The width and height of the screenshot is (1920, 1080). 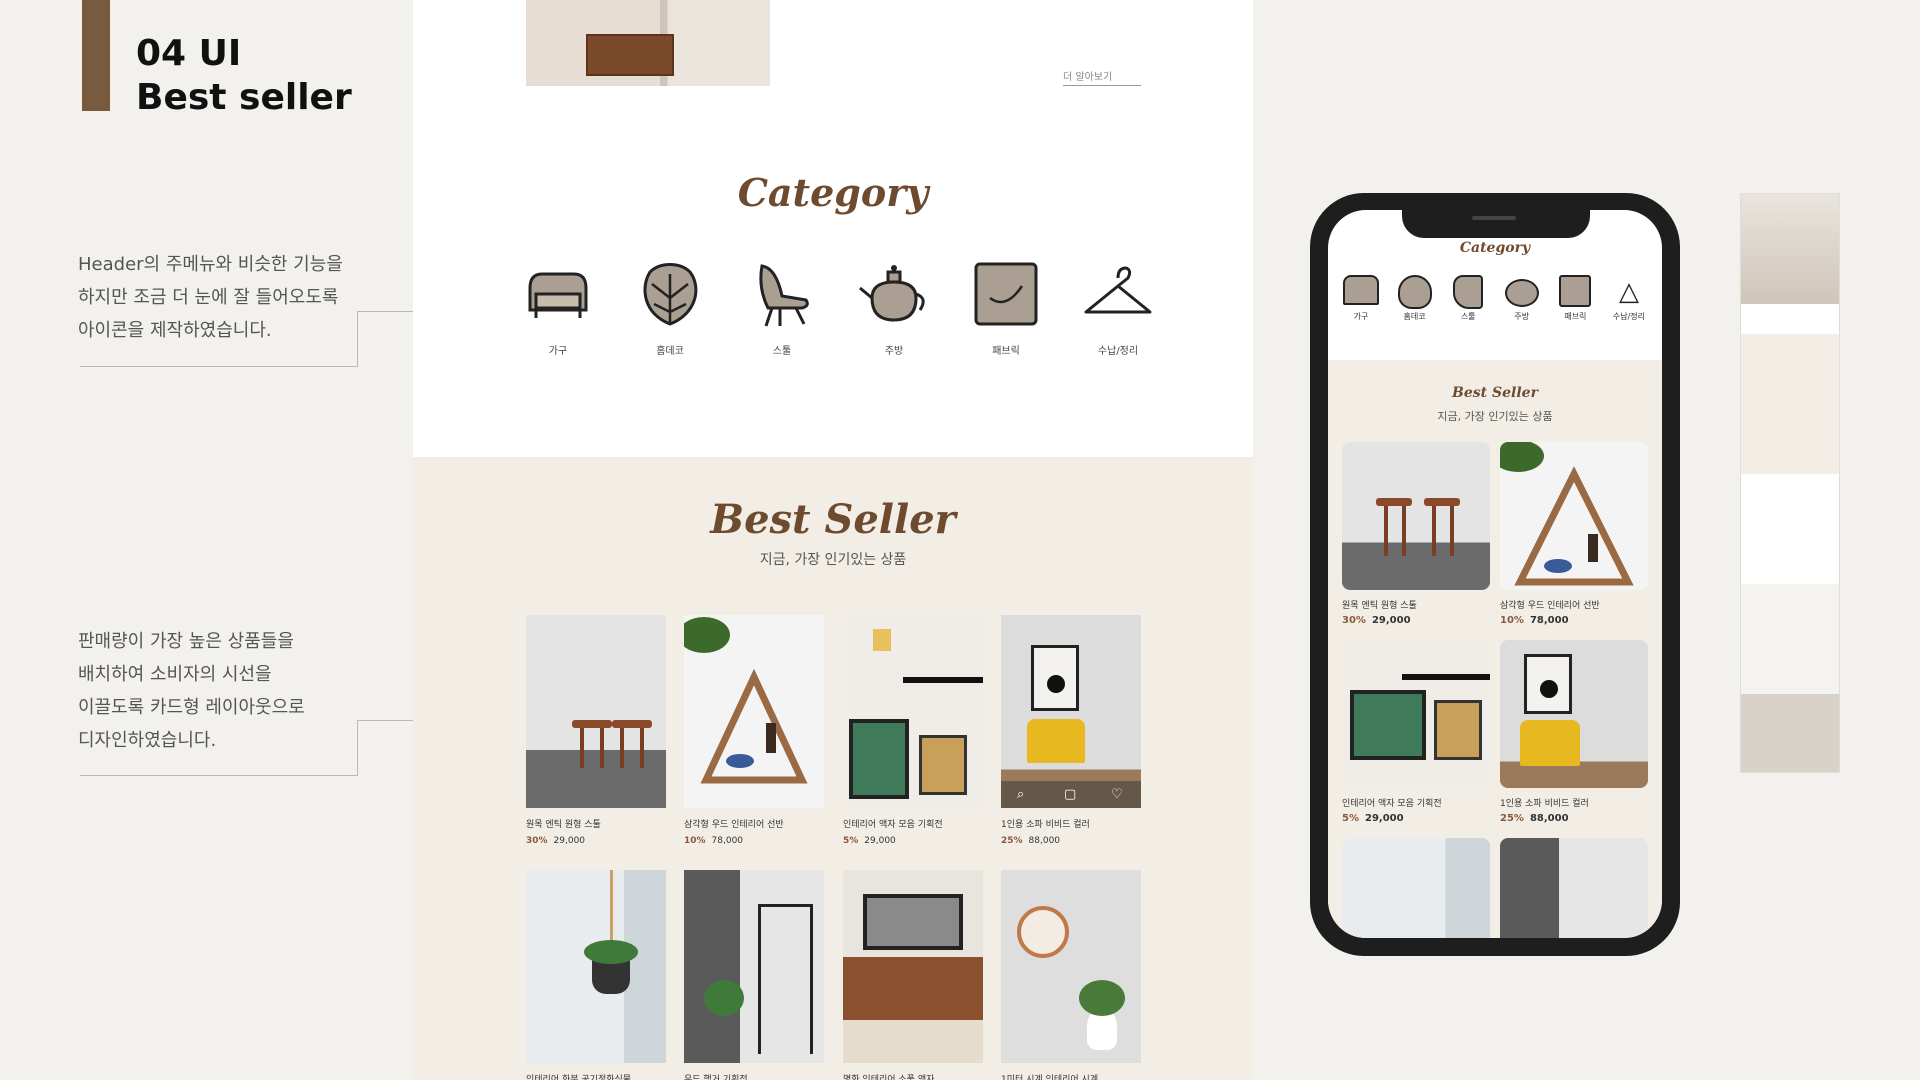 I want to click on note-line: Header의 주메뉴와 비슷한 기능을, so click(x=210, y=264).